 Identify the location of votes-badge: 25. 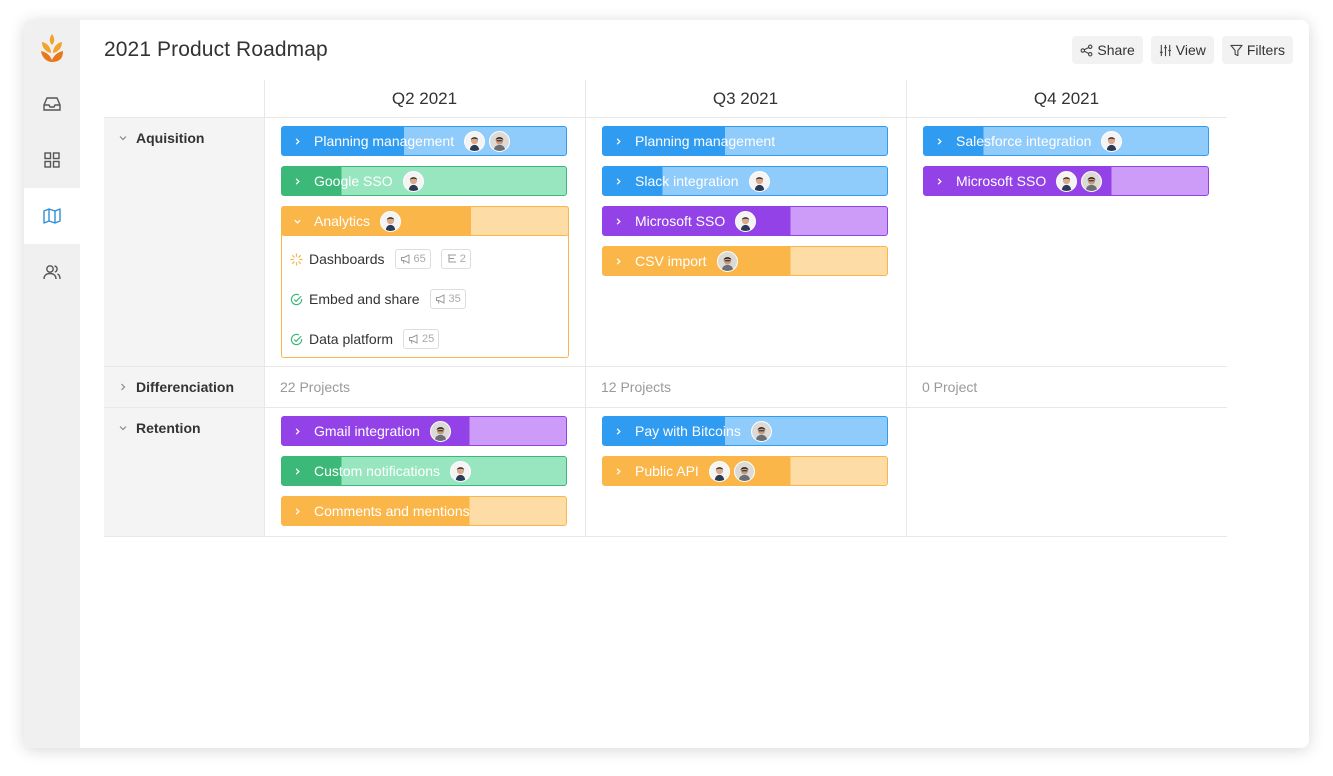
(421, 339).